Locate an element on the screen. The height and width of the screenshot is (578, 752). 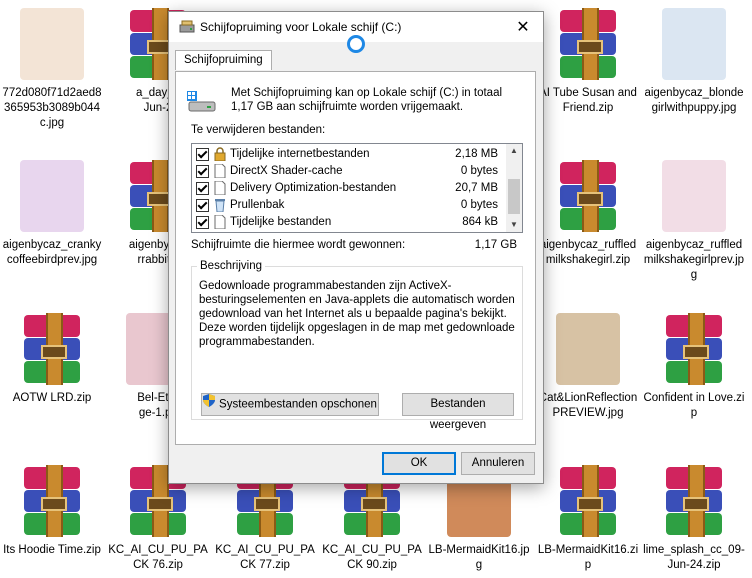
busy-cursor-icon is located at coordinates (356, 44).